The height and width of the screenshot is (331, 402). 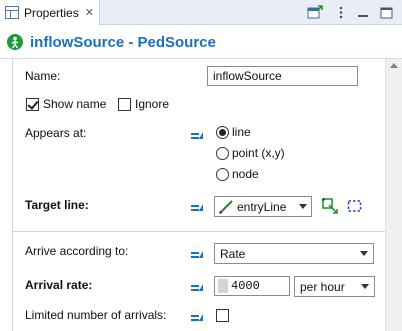 I want to click on value-type-indicator, so click(x=223, y=286).